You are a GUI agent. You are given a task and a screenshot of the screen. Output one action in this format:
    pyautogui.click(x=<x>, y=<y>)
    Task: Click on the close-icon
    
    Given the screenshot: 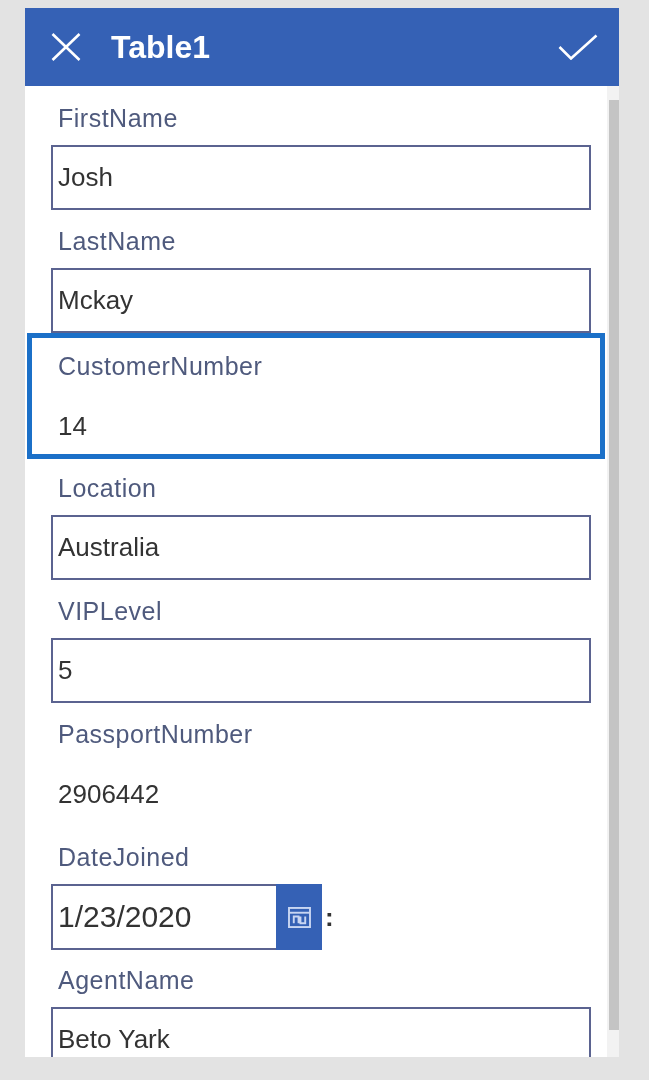 What is the action you would take?
    pyautogui.click(x=66, y=47)
    